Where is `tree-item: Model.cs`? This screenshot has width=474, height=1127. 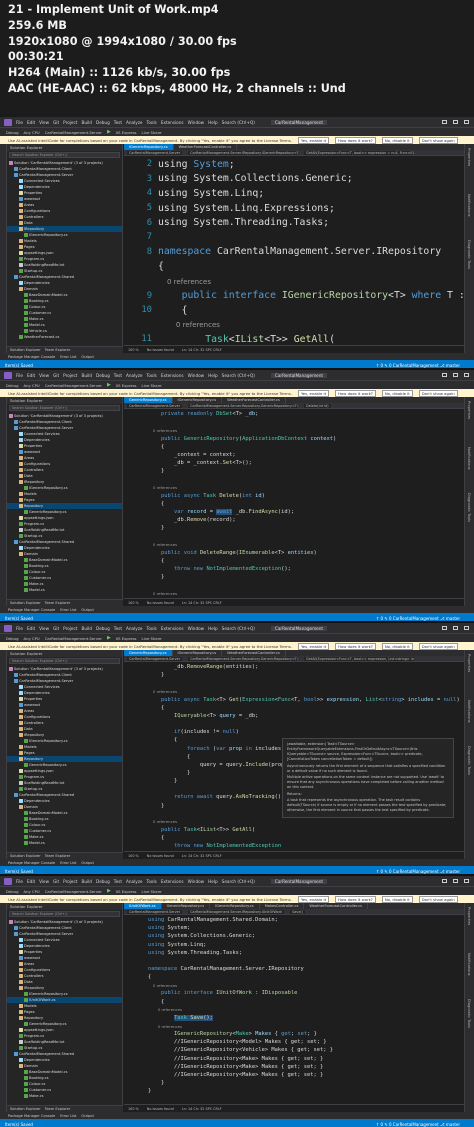 tree-item: Model.cs is located at coordinates (64, 843).